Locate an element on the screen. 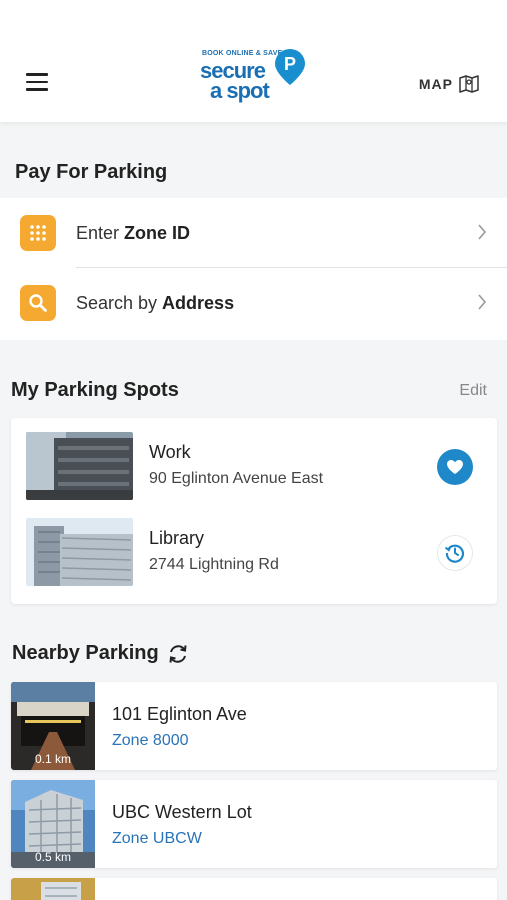 This screenshot has height=900, width=507. app-header: BOOK ONLINE & SAVE secure a spot P MAP is located at coordinates (253, 61).